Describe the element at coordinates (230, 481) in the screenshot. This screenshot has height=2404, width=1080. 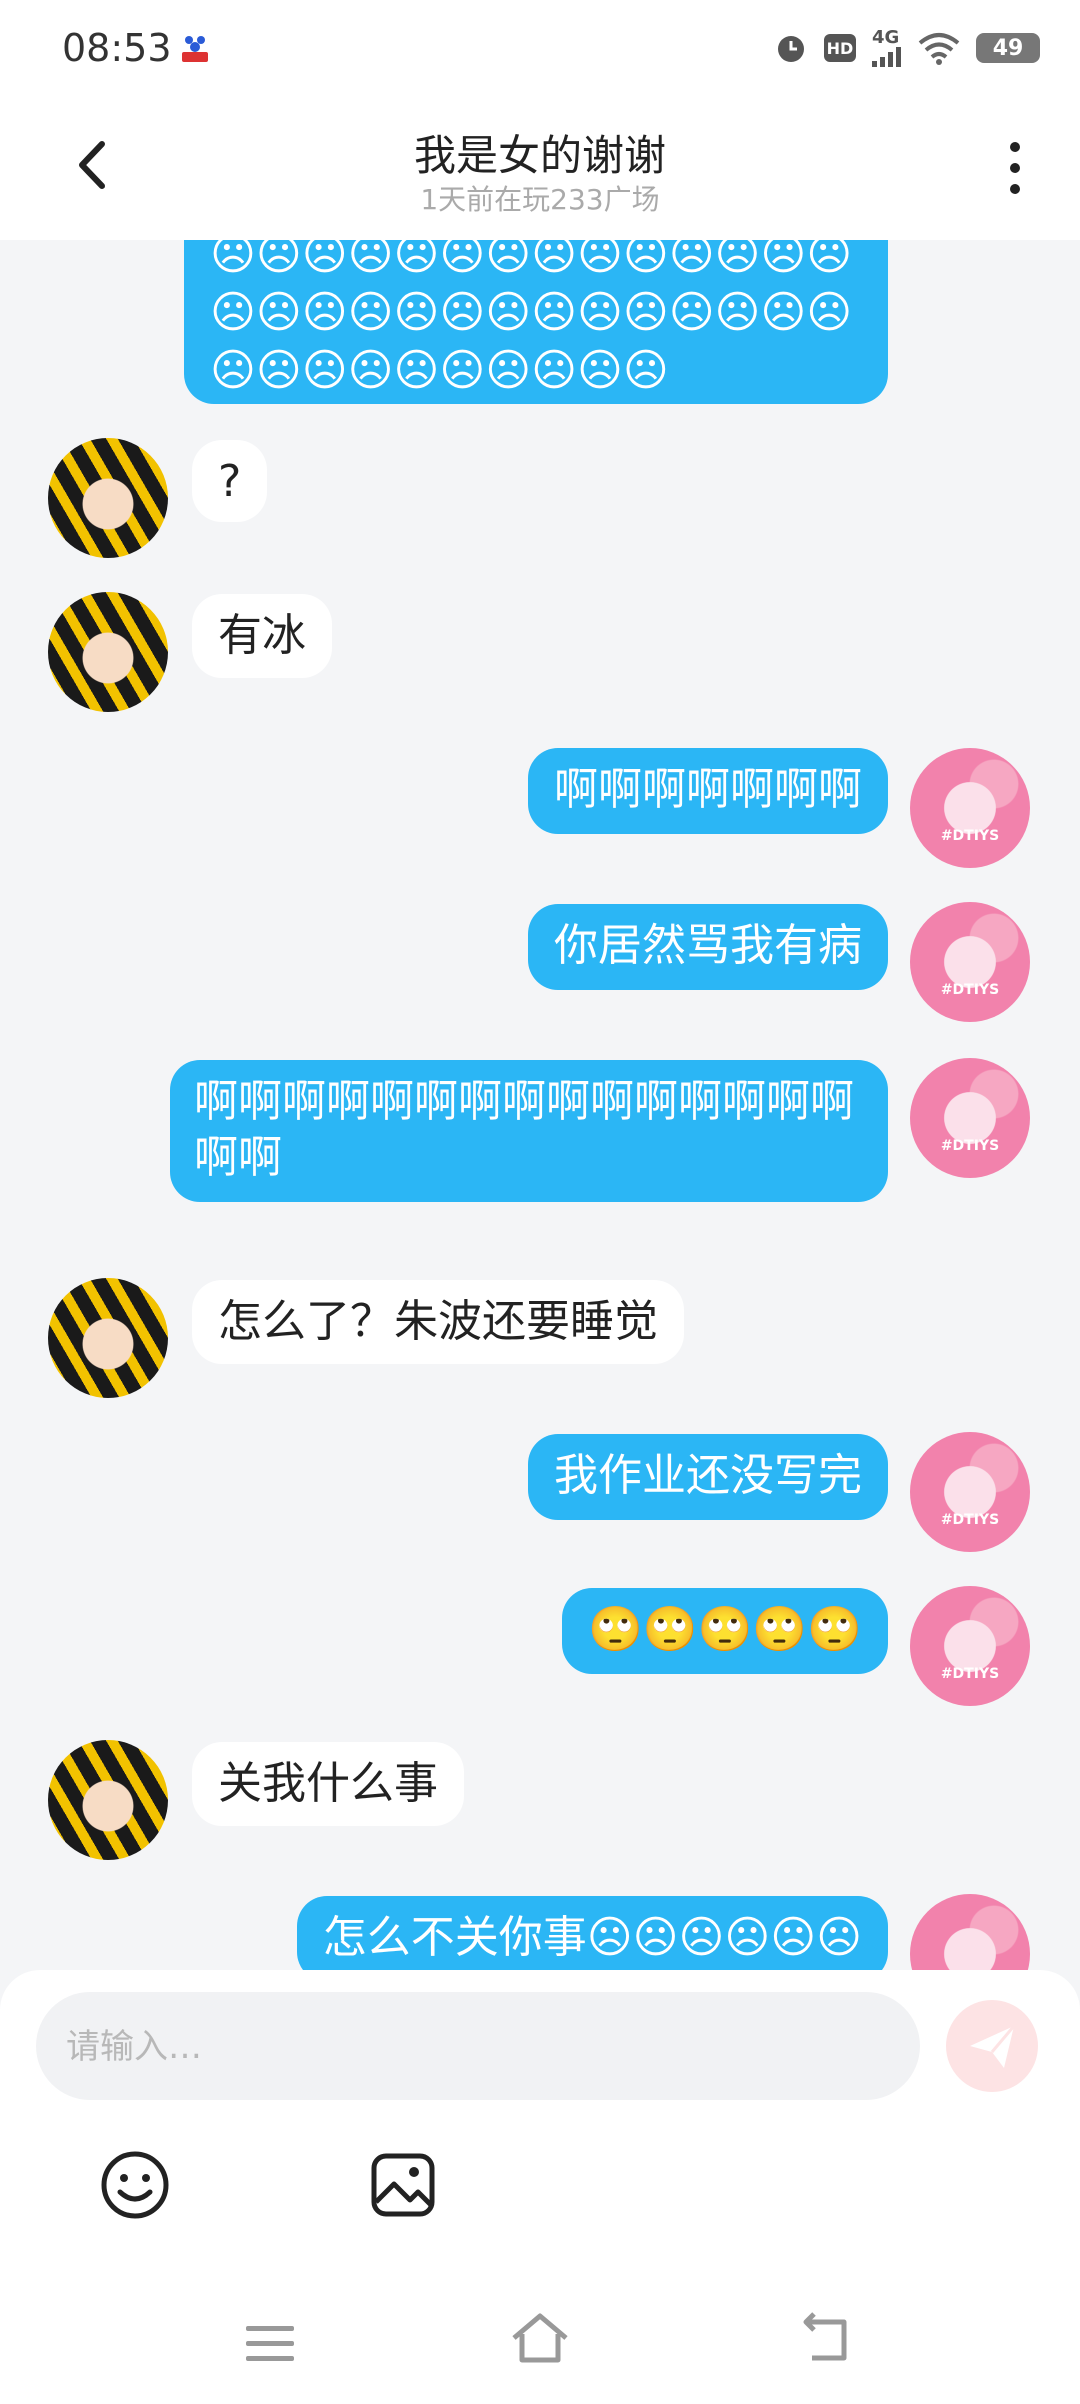
I see `message-bubble-other: ?` at that location.